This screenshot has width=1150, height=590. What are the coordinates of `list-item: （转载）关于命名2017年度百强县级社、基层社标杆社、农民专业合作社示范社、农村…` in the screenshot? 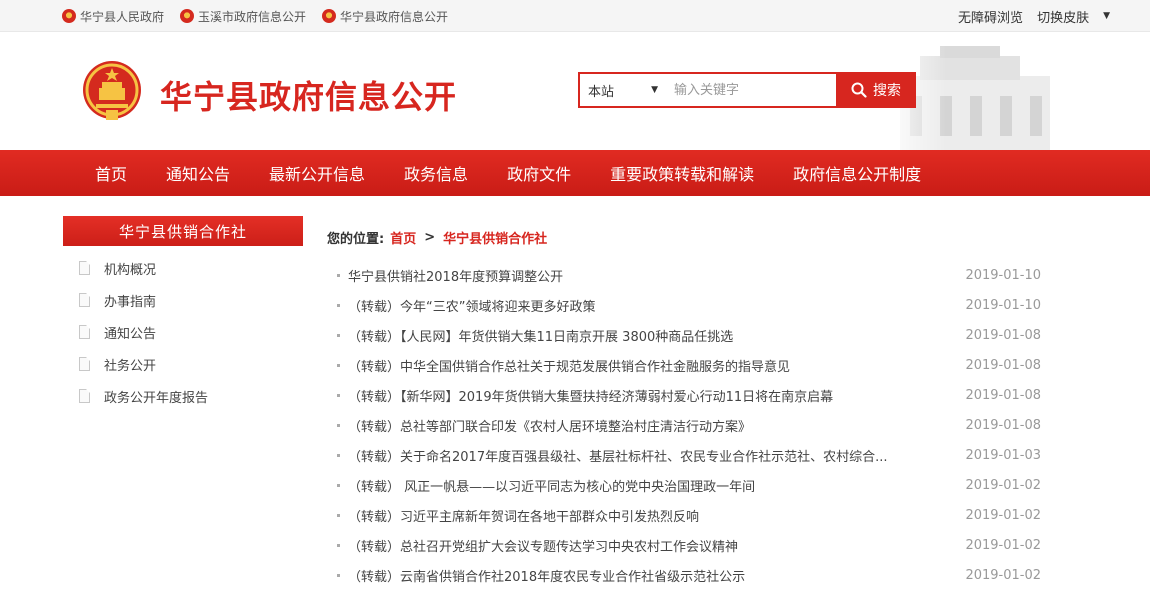 It's located at (687, 455).